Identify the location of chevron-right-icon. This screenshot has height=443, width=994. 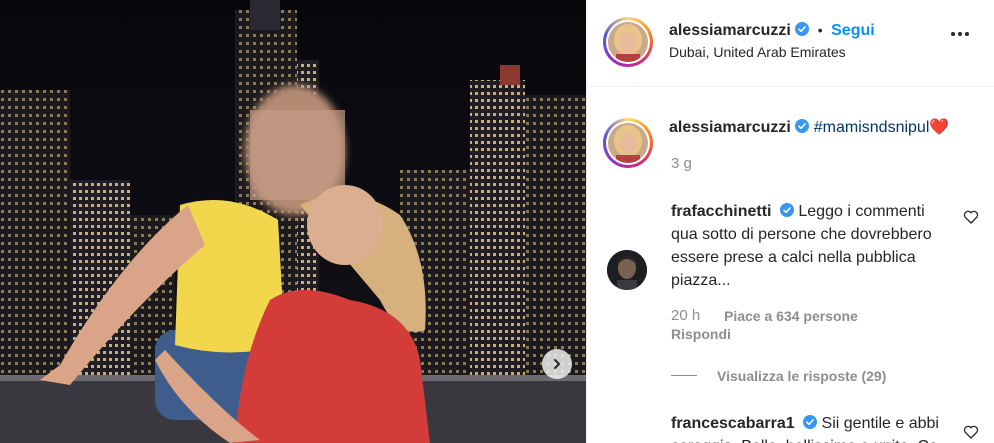
(557, 364).